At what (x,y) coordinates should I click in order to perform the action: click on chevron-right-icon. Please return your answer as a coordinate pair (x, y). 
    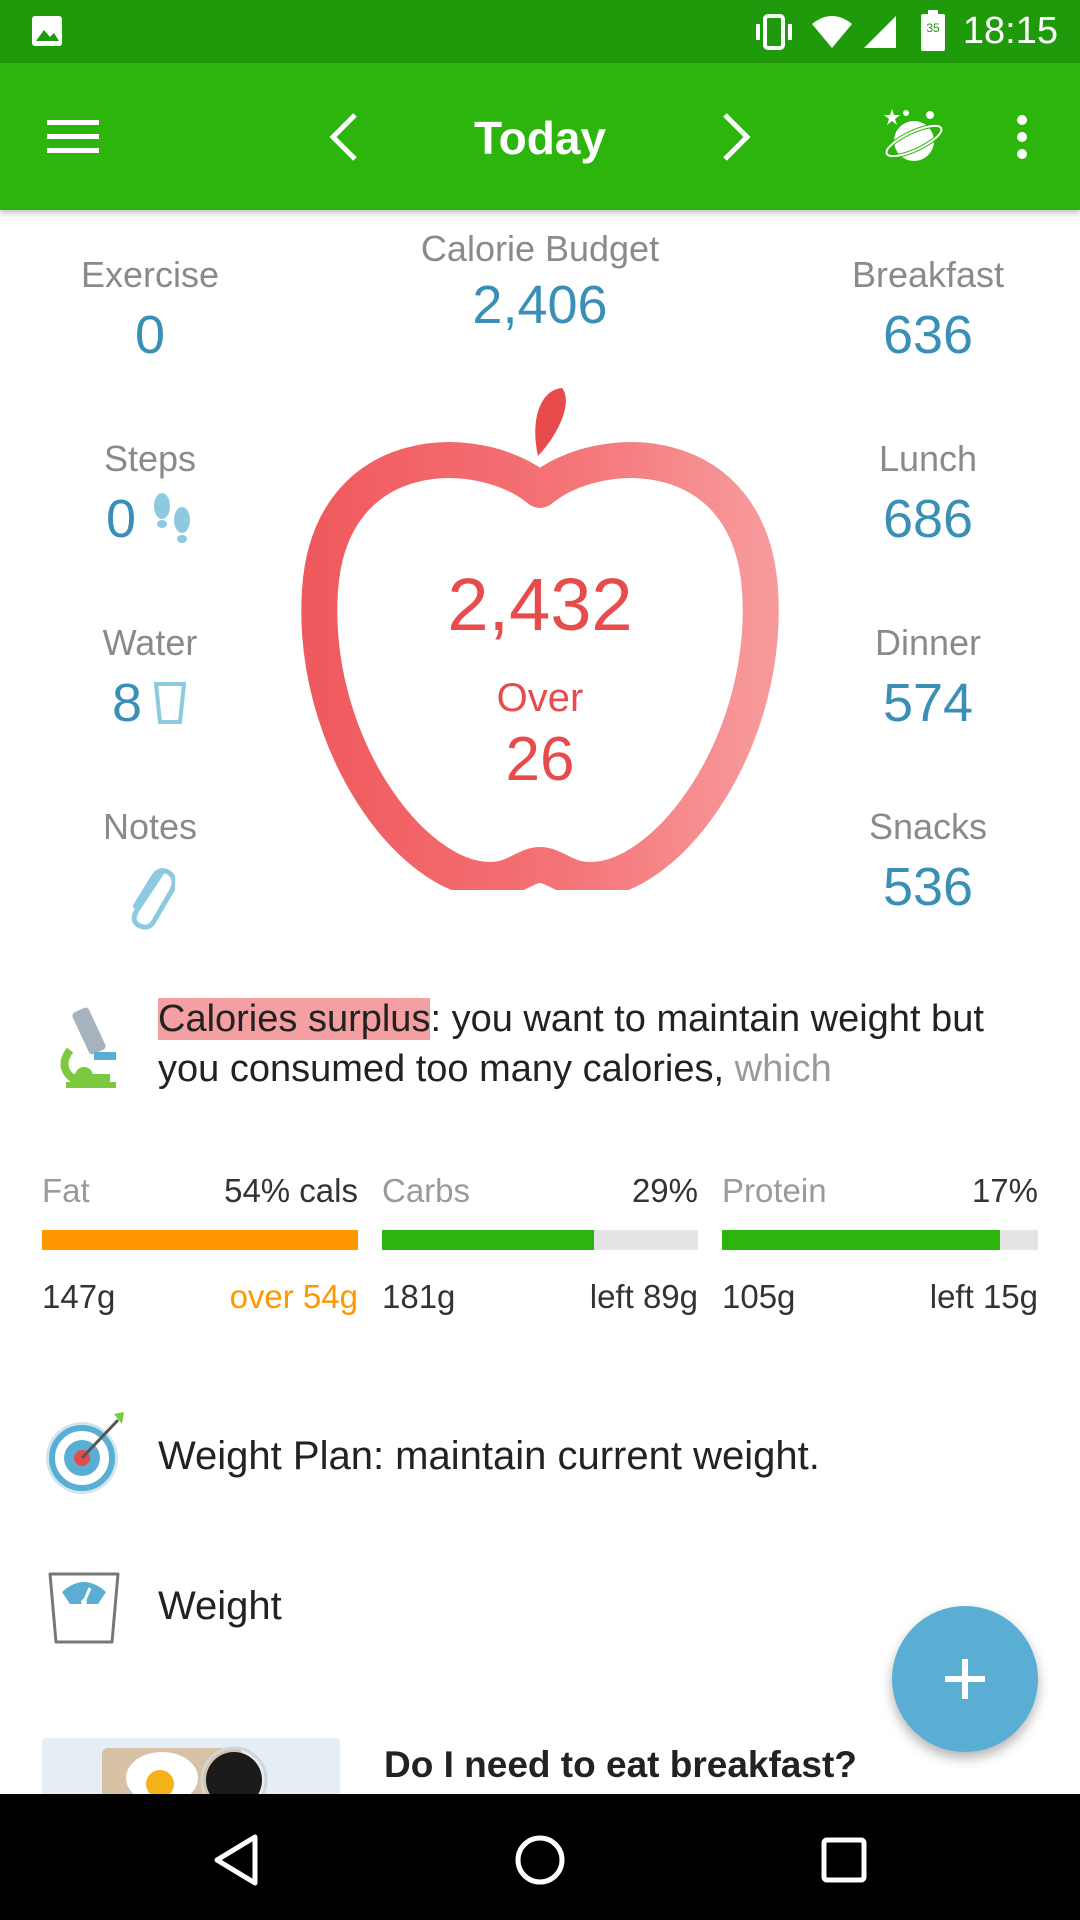
    Looking at the image, I should click on (737, 137).